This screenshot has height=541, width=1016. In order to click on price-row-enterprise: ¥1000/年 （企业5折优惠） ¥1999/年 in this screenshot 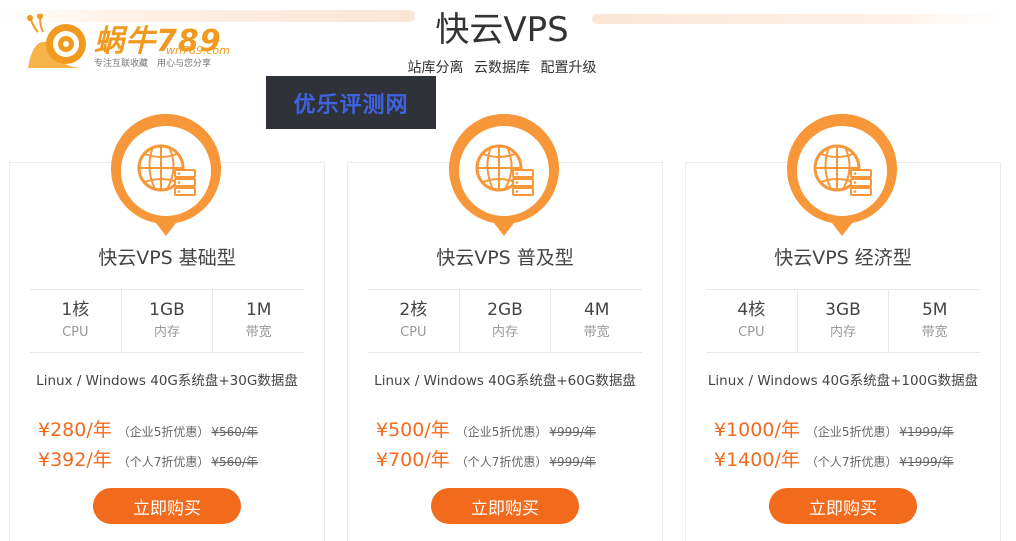, I will do `click(834, 428)`.